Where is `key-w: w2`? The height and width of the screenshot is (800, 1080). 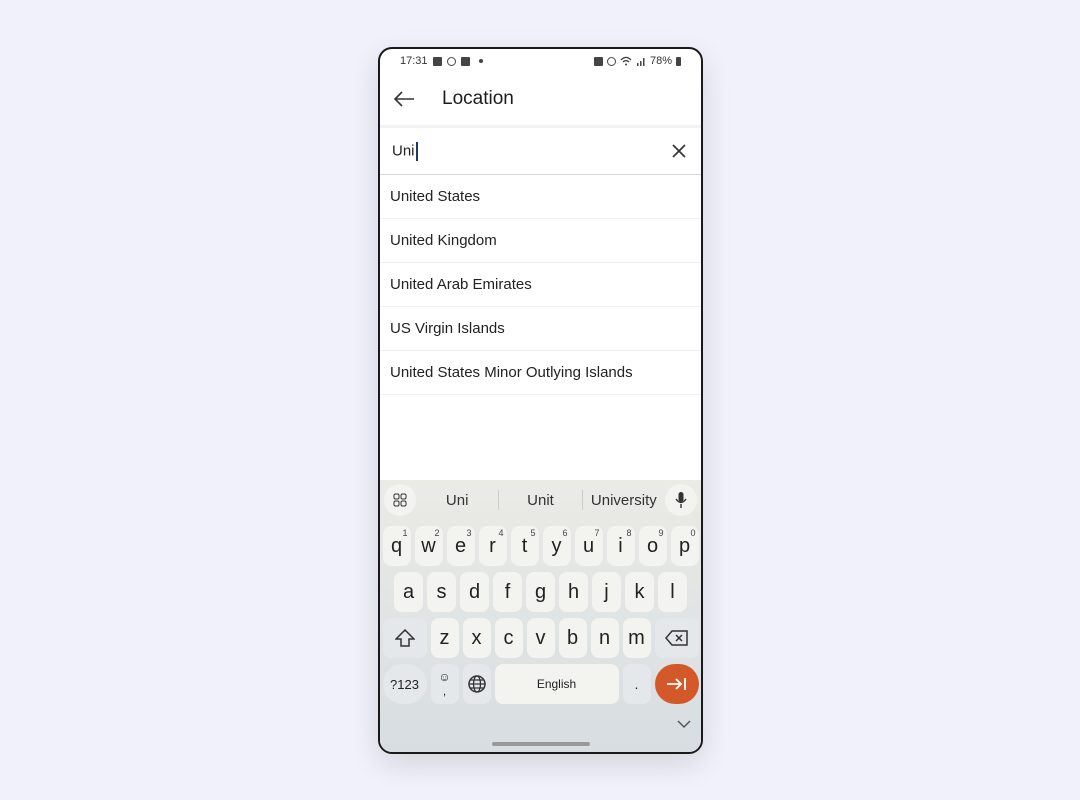 key-w: w2 is located at coordinates (428, 546).